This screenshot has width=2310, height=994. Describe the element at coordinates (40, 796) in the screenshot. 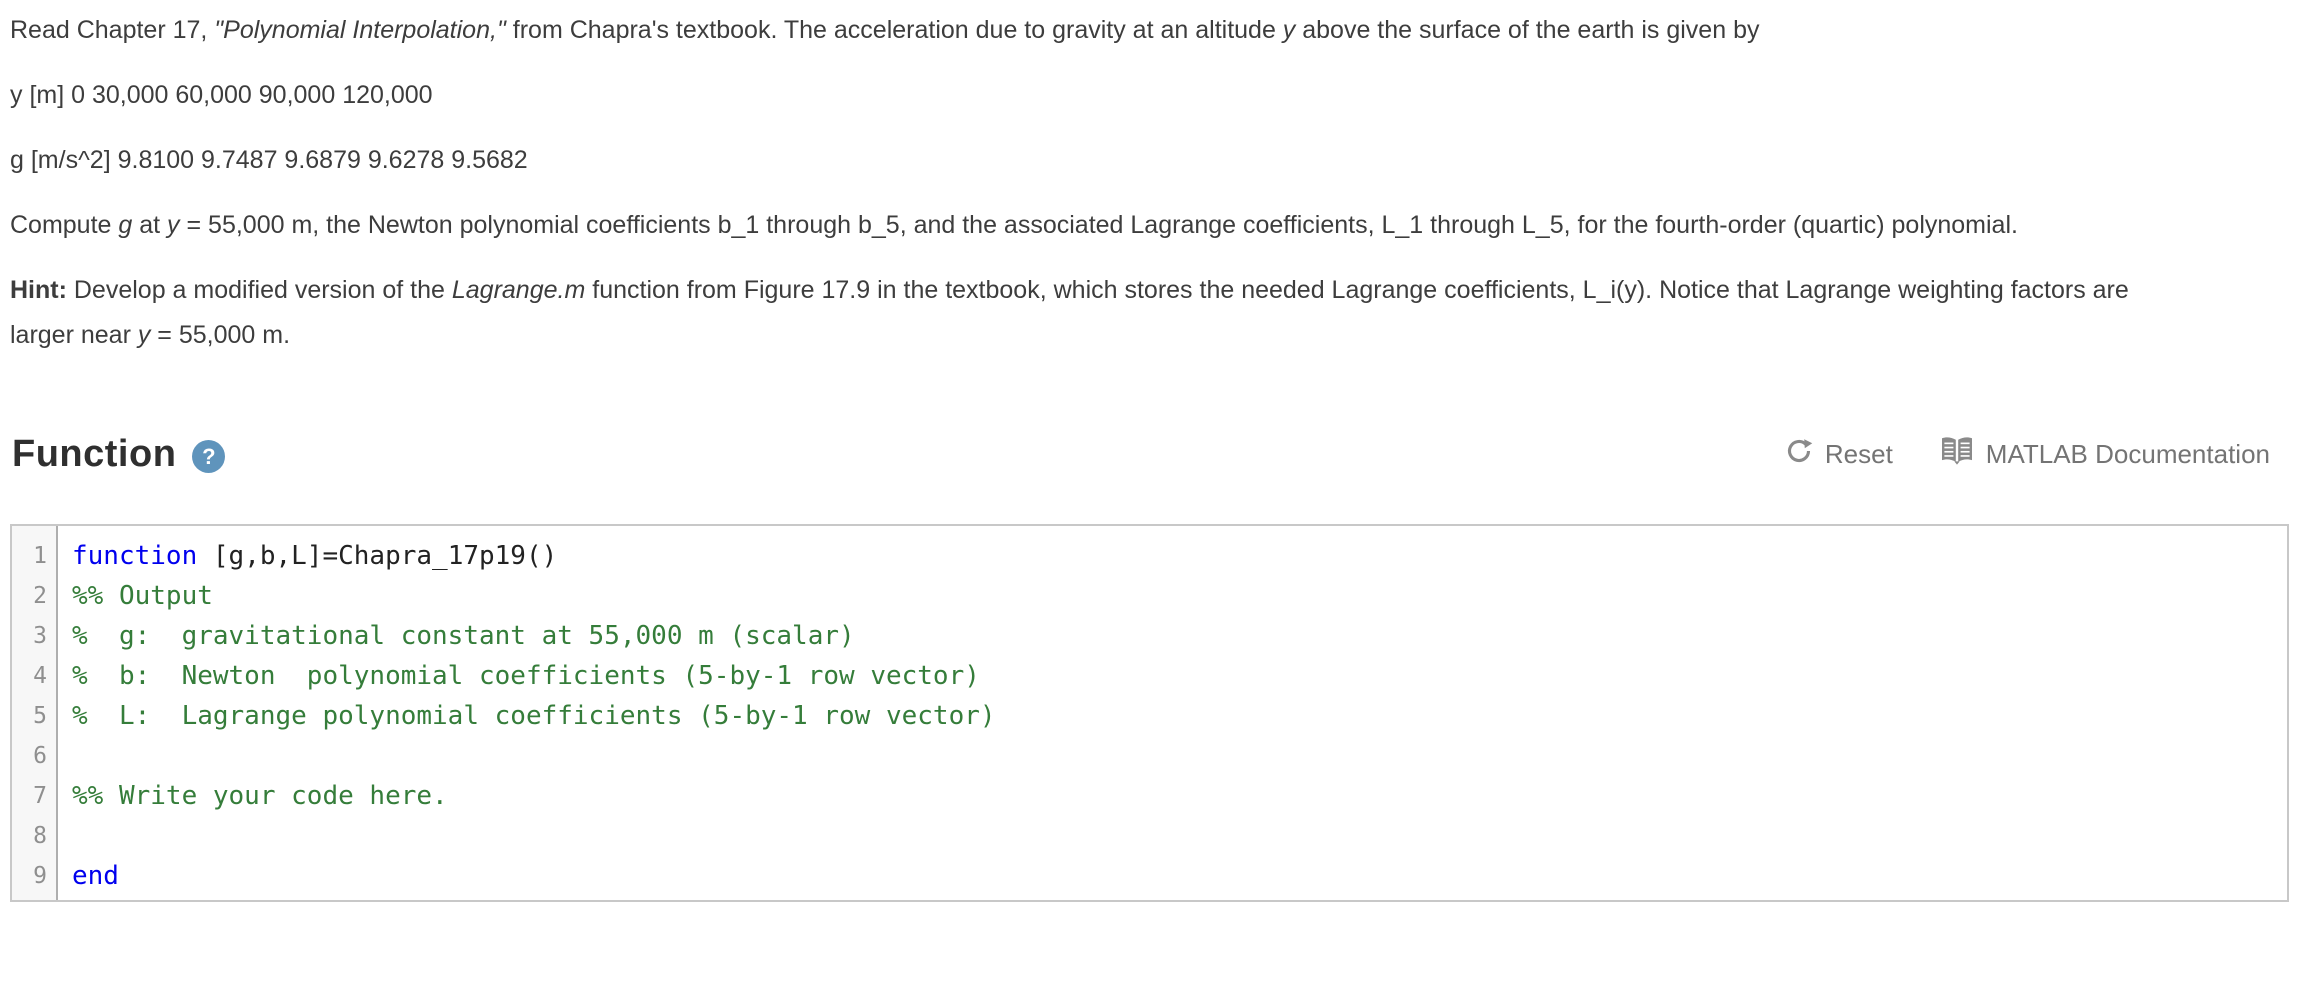

I see `line-number: 7` at that location.